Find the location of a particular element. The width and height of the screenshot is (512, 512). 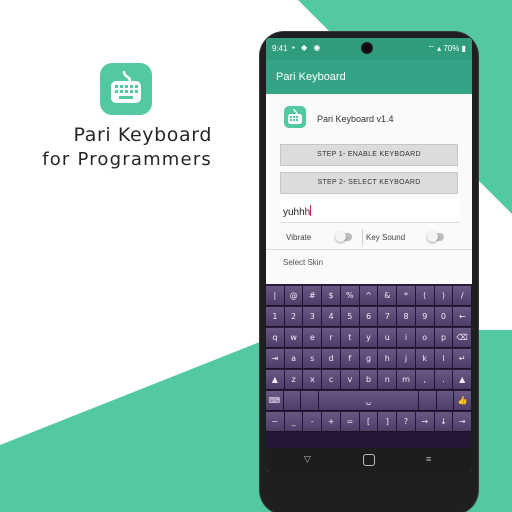

key: = is located at coordinates (350, 422).